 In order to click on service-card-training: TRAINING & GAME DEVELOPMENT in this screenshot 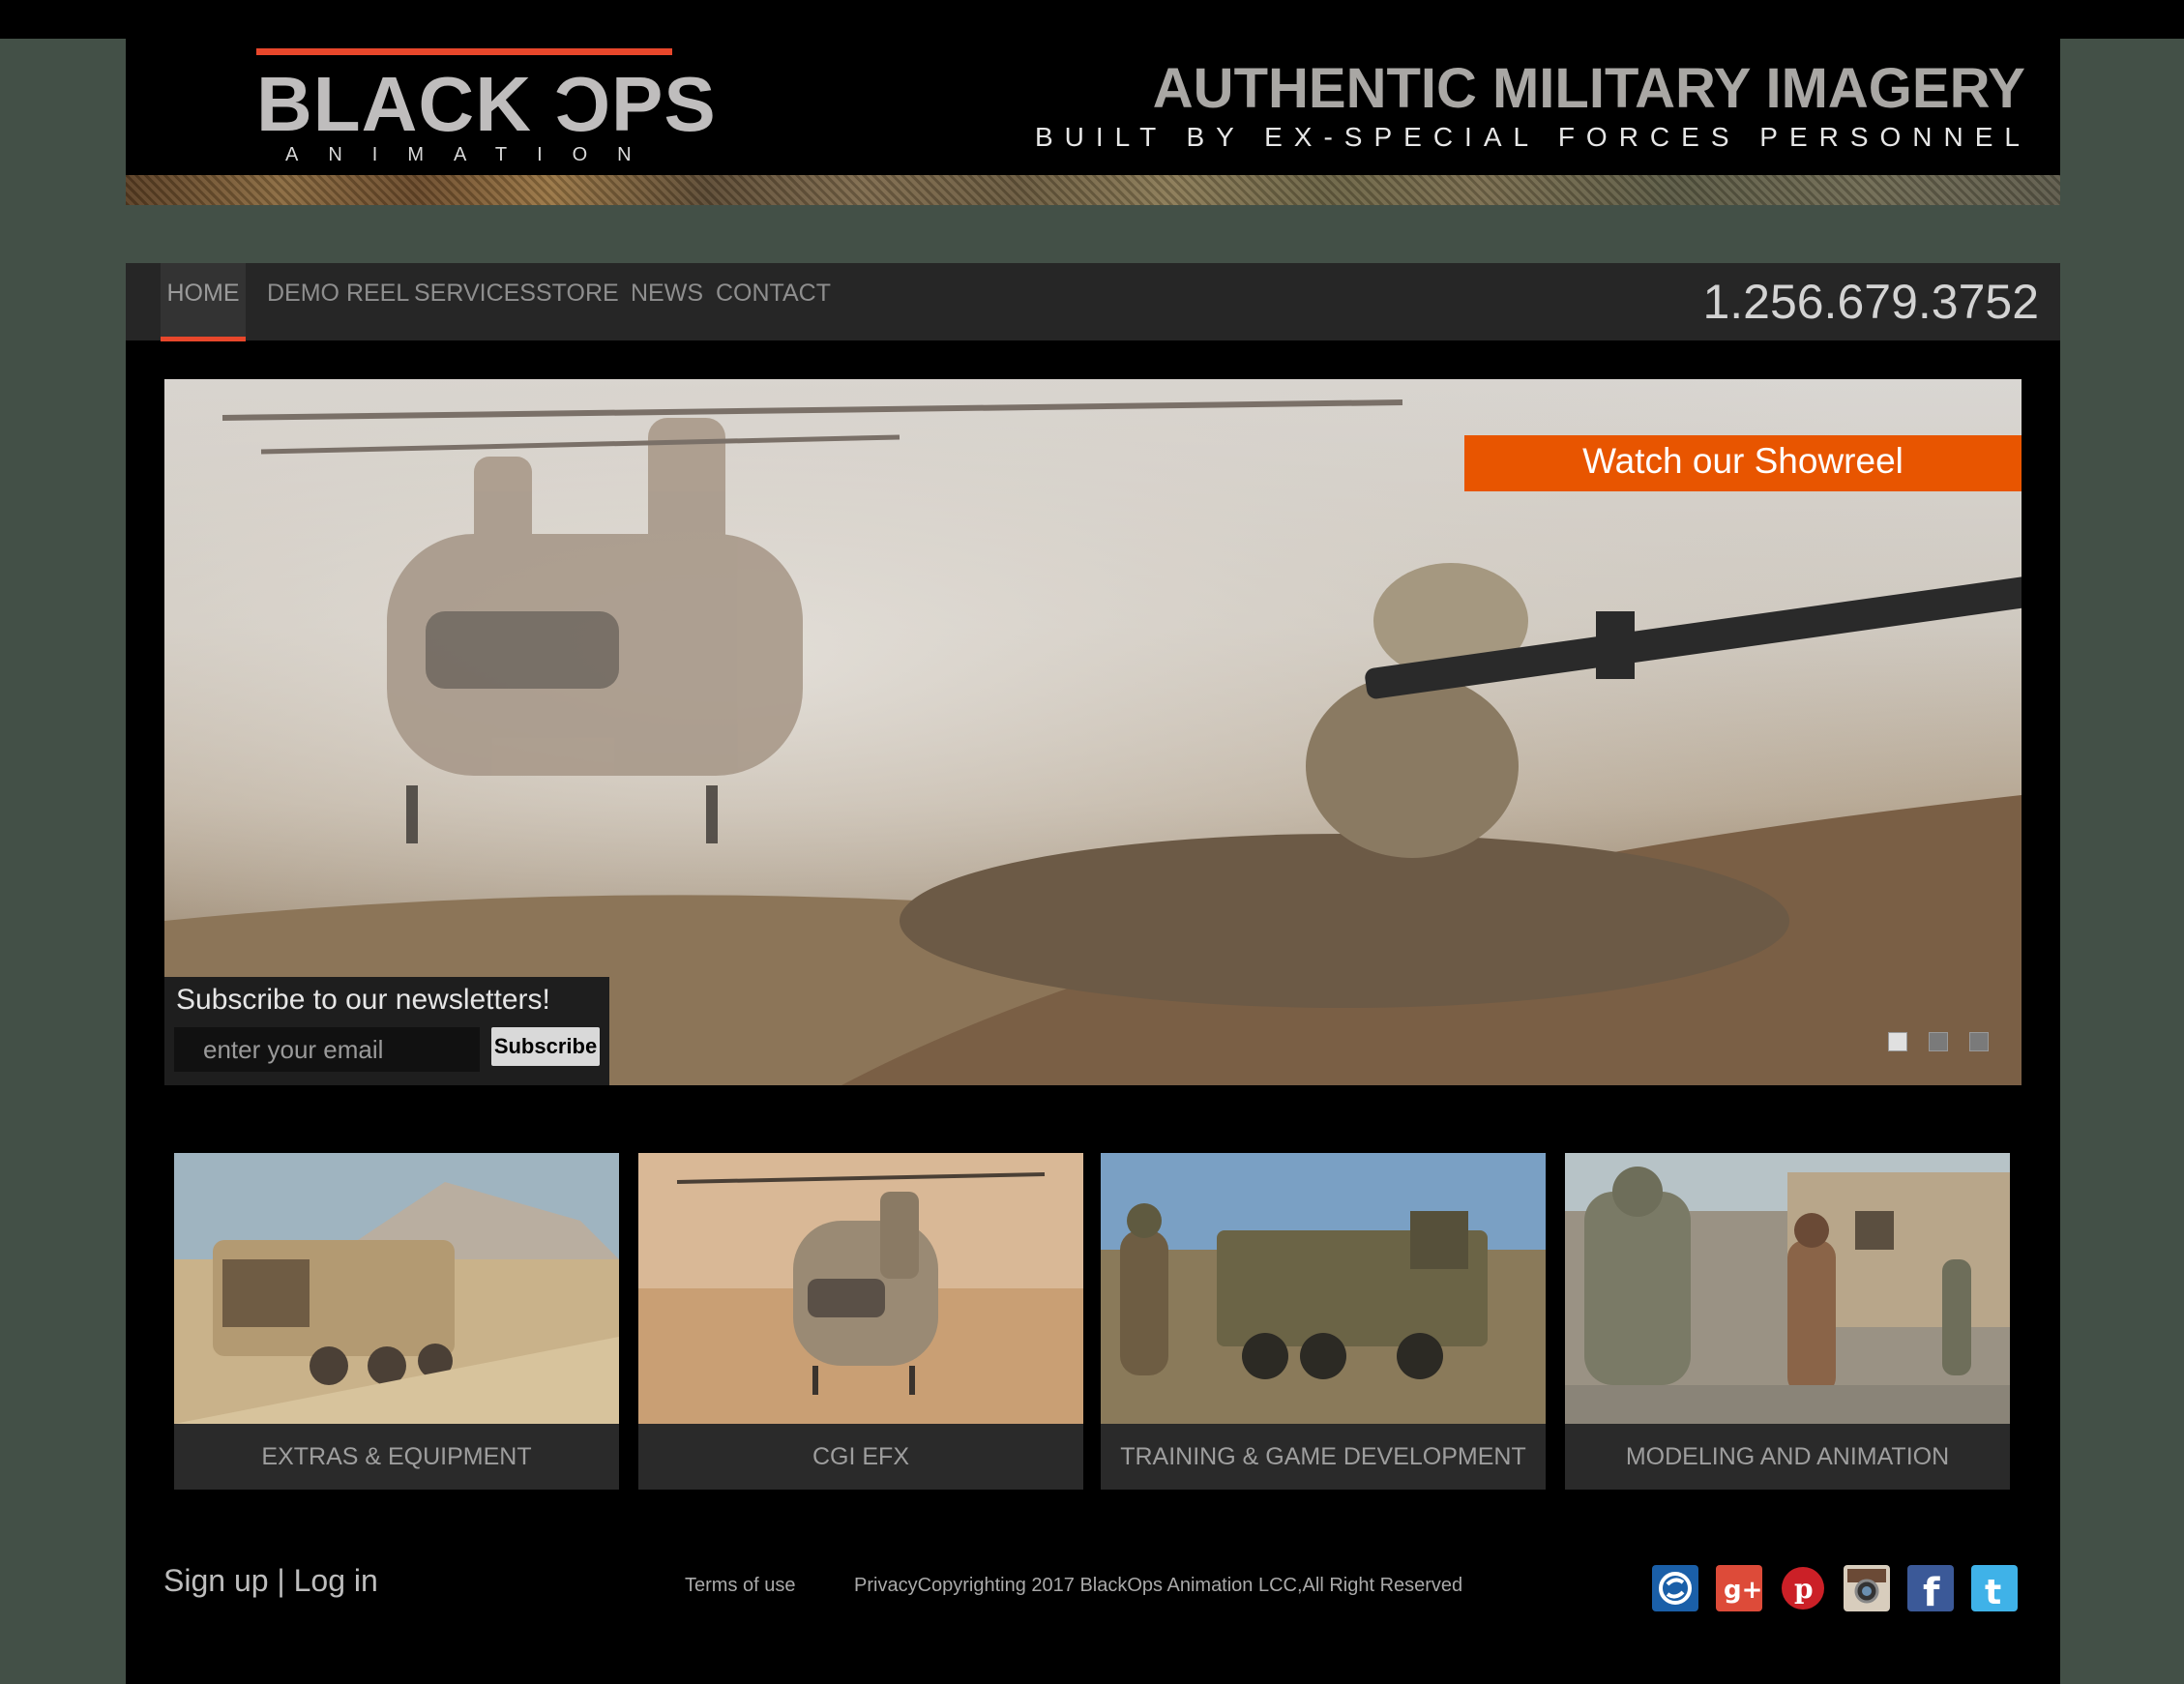, I will do `click(1324, 1321)`.